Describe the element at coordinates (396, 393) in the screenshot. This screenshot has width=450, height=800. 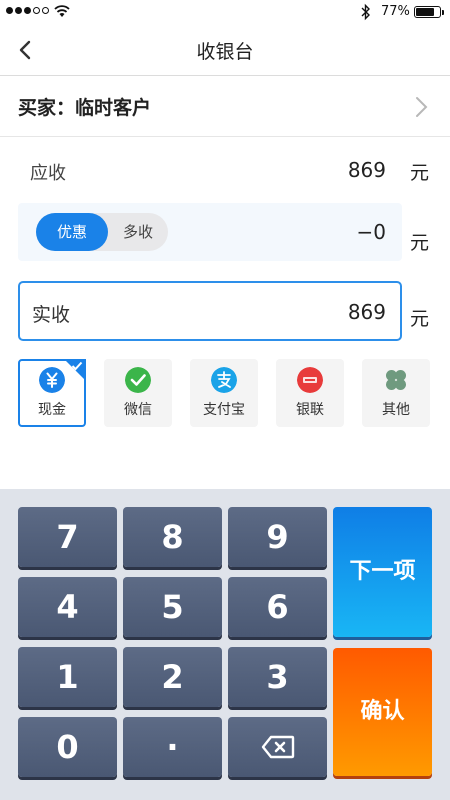
I see `pay-method-other: 其他` at that location.